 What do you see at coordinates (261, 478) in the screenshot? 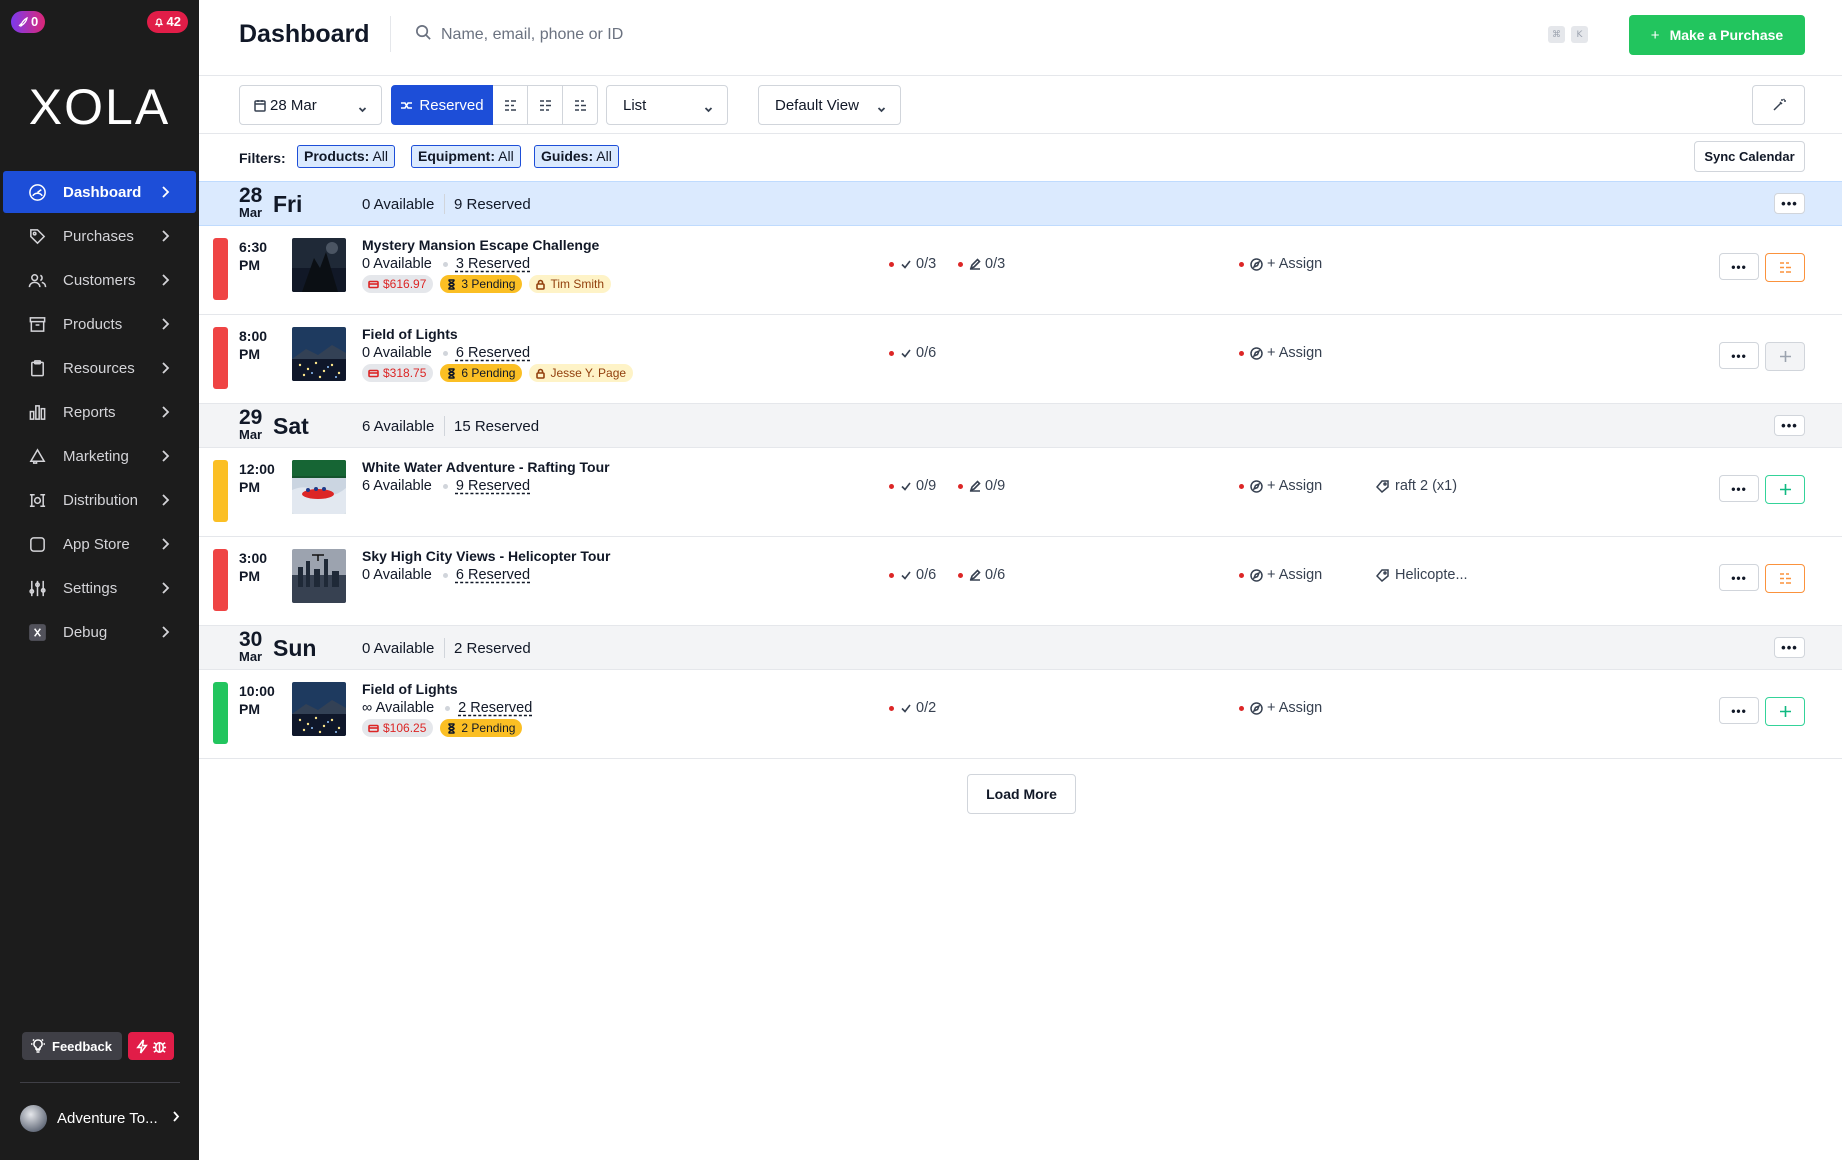
I see `event-time: 12:00 PM` at bounding box center [261, 478].